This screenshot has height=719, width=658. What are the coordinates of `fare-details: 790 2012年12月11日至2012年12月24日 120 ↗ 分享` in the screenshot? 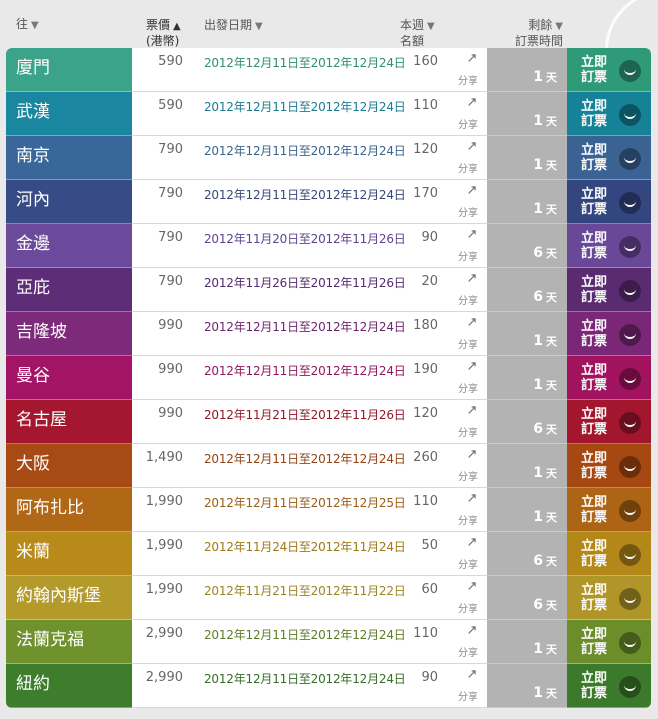 It's located at (309, 158).